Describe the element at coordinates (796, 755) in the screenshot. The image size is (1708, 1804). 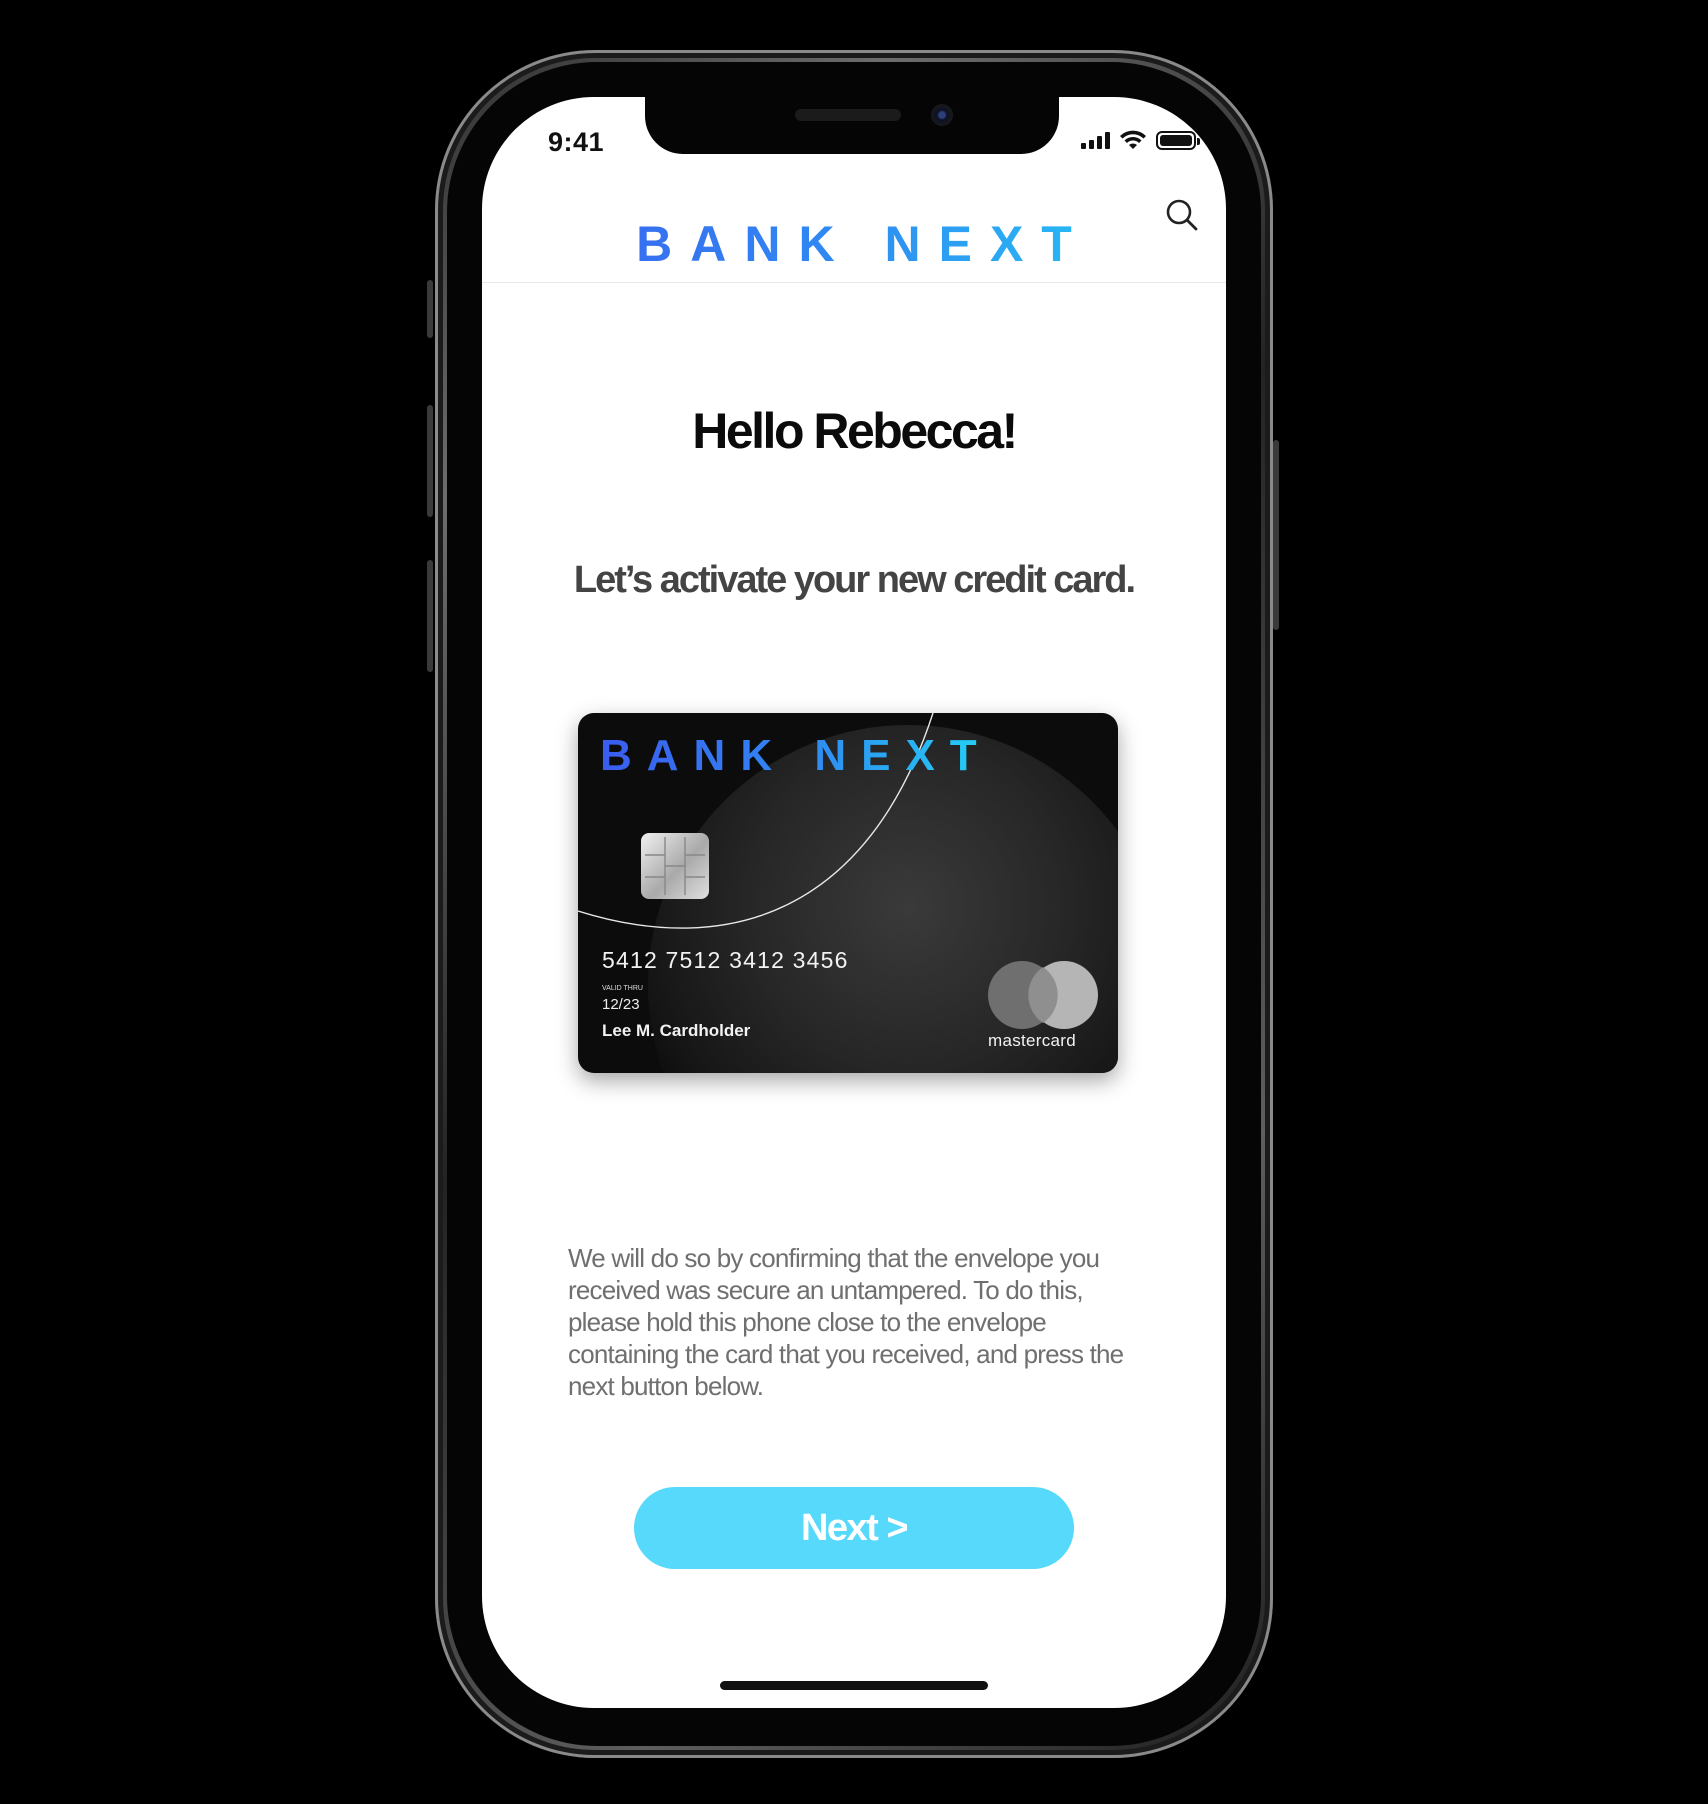
I see `card-brand-logo: BANK NEXT` at that location.